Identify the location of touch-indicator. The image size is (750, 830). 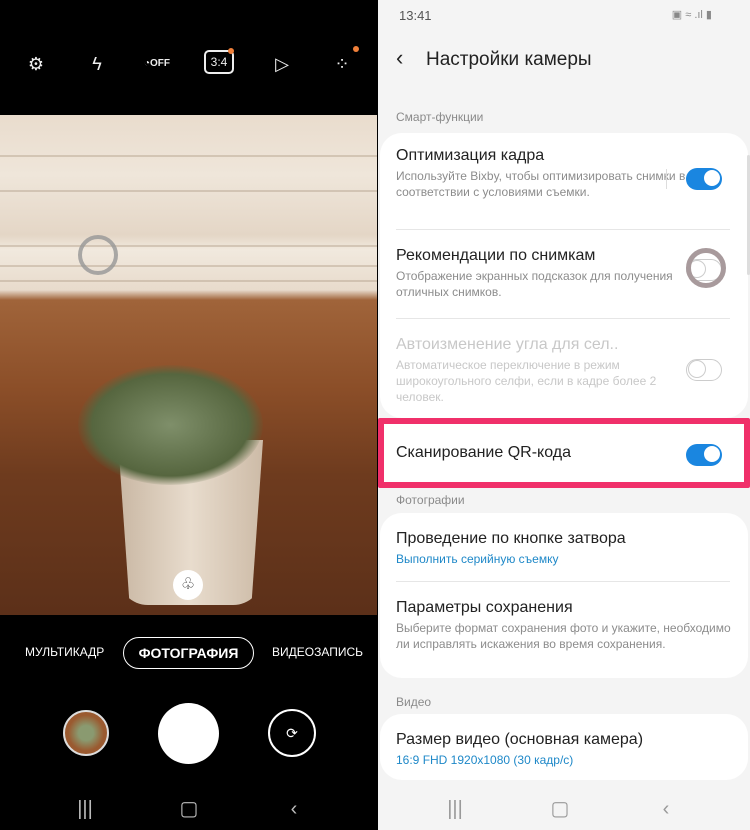
(706, 268).